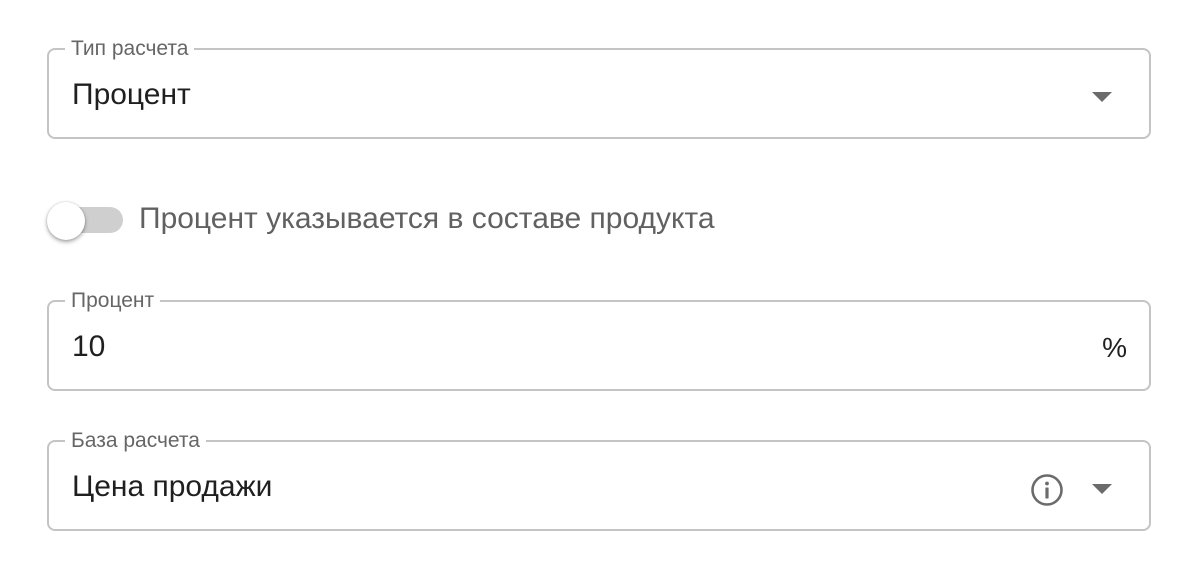 The height and width of the screenshot is (580, 1198). I want to click on product-percent-toggle-label: Процент указывается в составе продукта, so click(427, 218).